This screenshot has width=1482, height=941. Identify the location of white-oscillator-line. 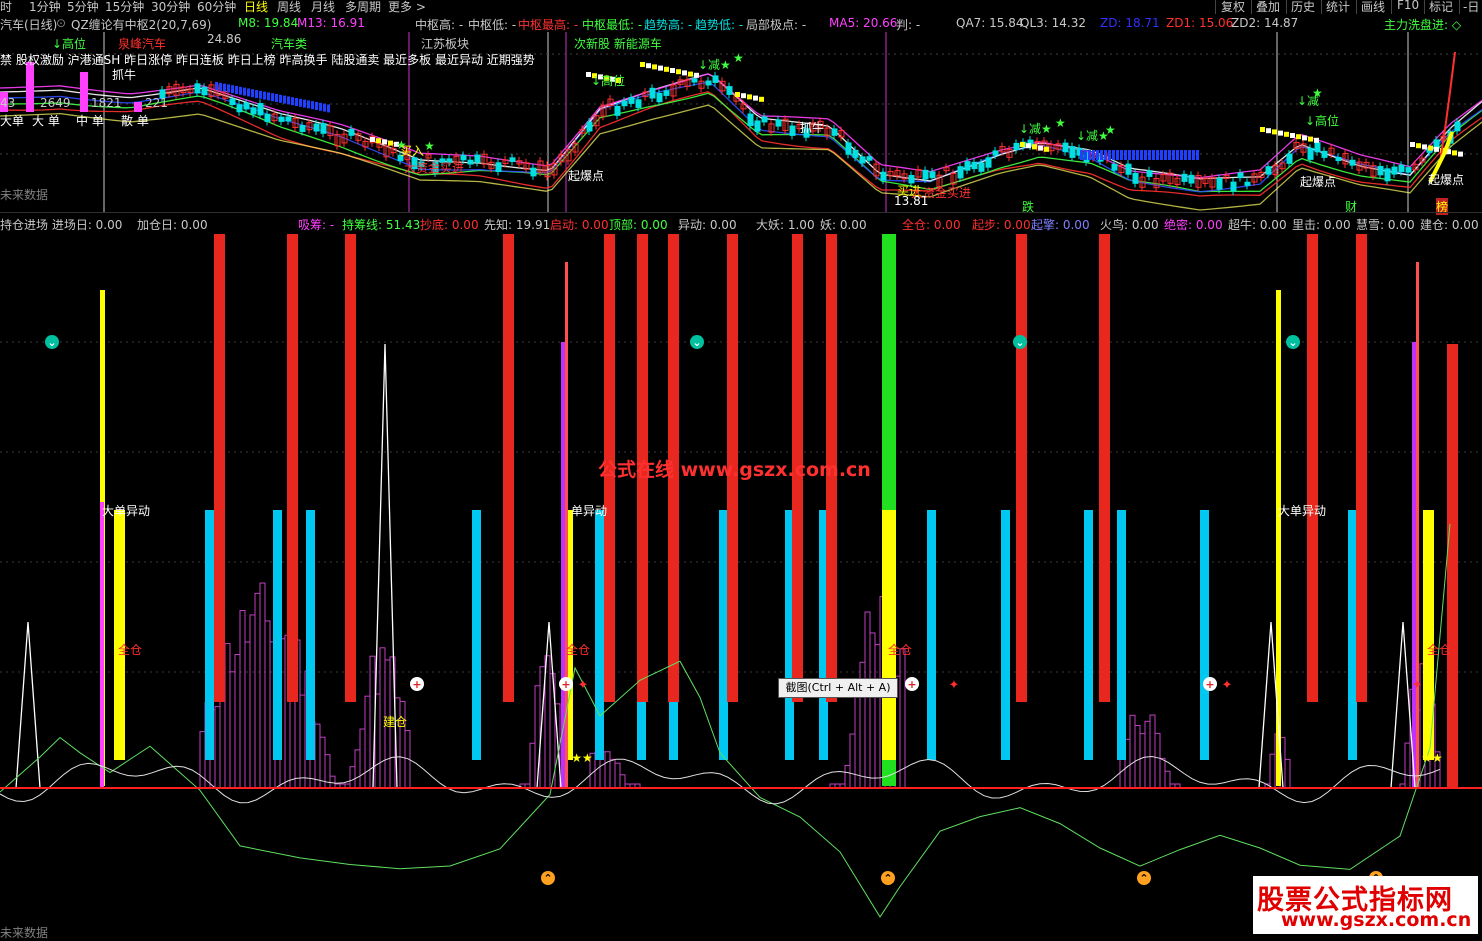
(720, 780).